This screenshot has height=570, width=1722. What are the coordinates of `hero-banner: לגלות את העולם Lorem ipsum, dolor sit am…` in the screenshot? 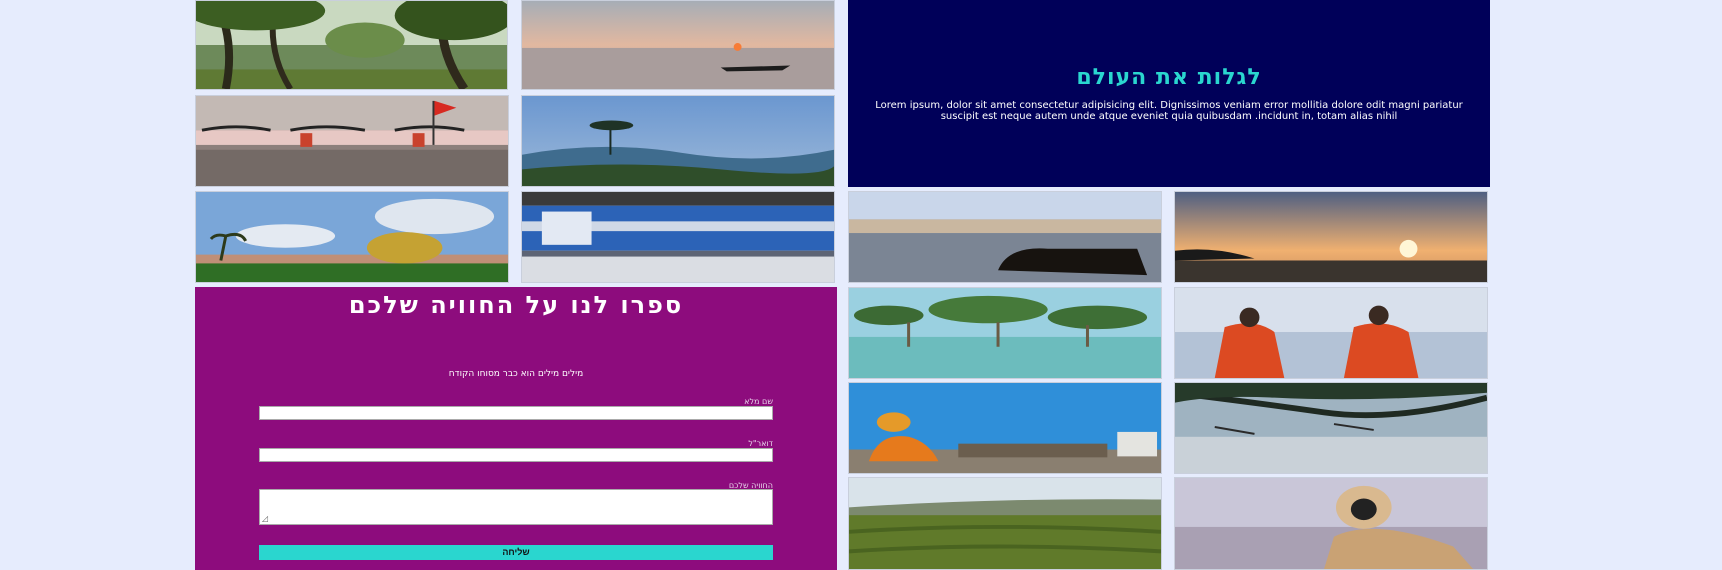 It's located at (1169, 93).